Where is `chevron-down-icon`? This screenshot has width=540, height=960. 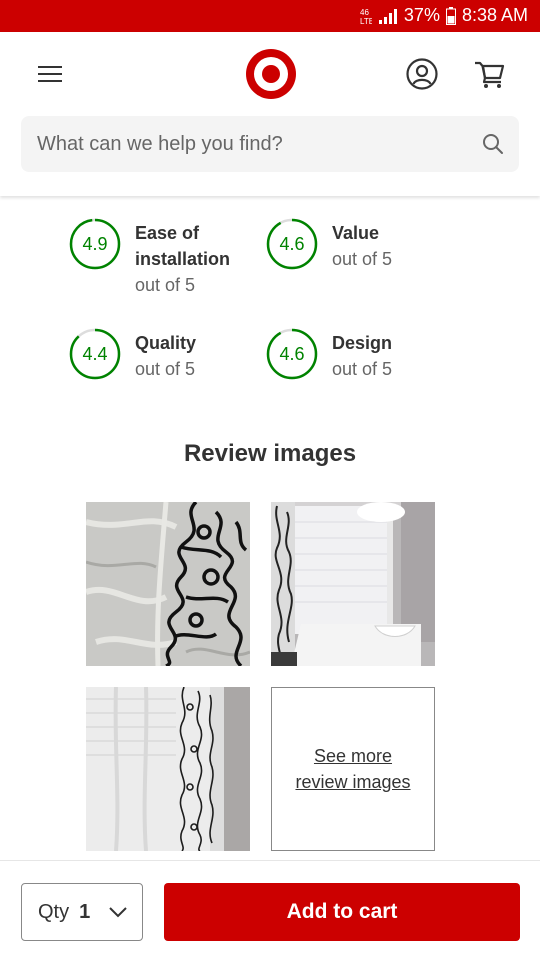
chevron-down-icon is located at coordinates (118, 912).